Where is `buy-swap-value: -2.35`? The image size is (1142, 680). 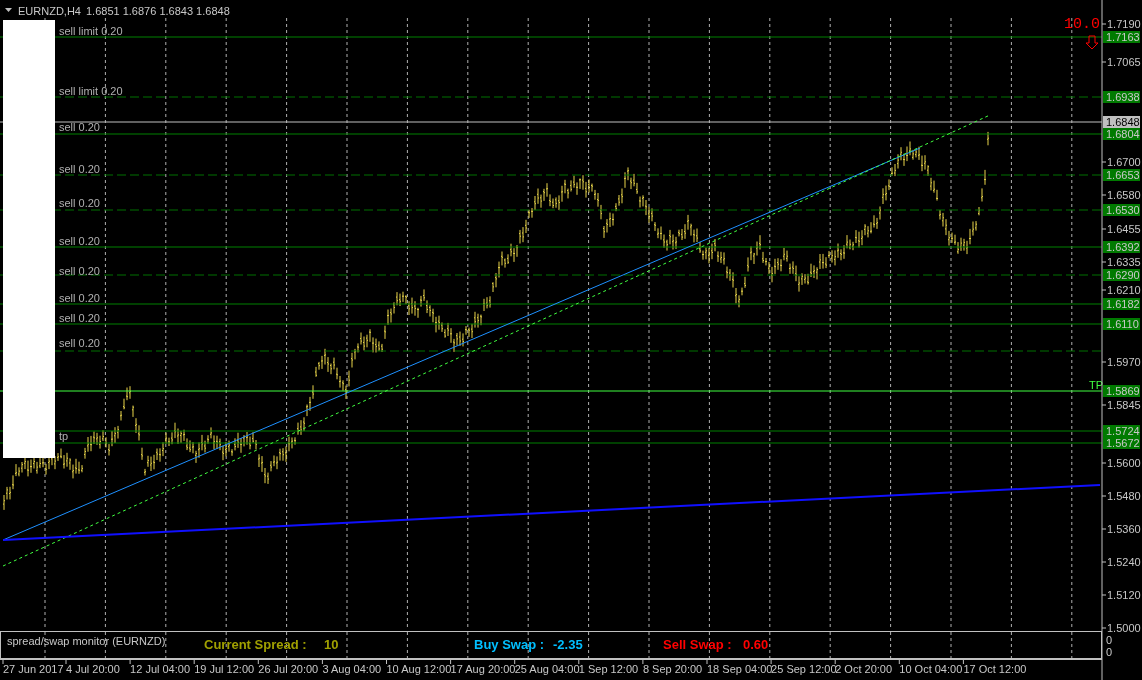
buy-swap-value: -2.35 is located at coordinates (568, 644).